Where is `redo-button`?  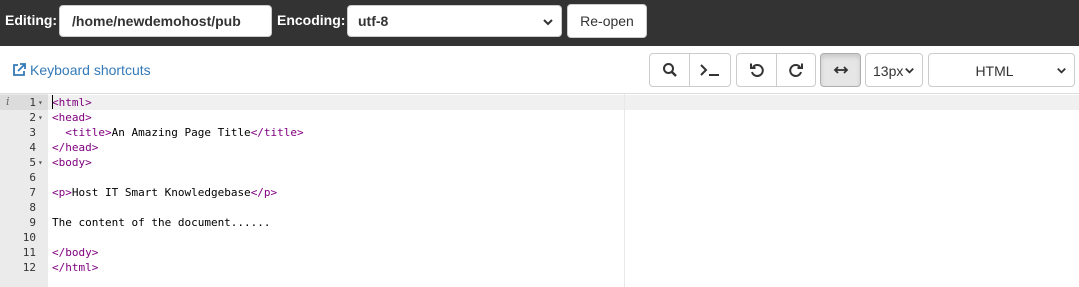 redo-button is located at coordinates (796, 70).